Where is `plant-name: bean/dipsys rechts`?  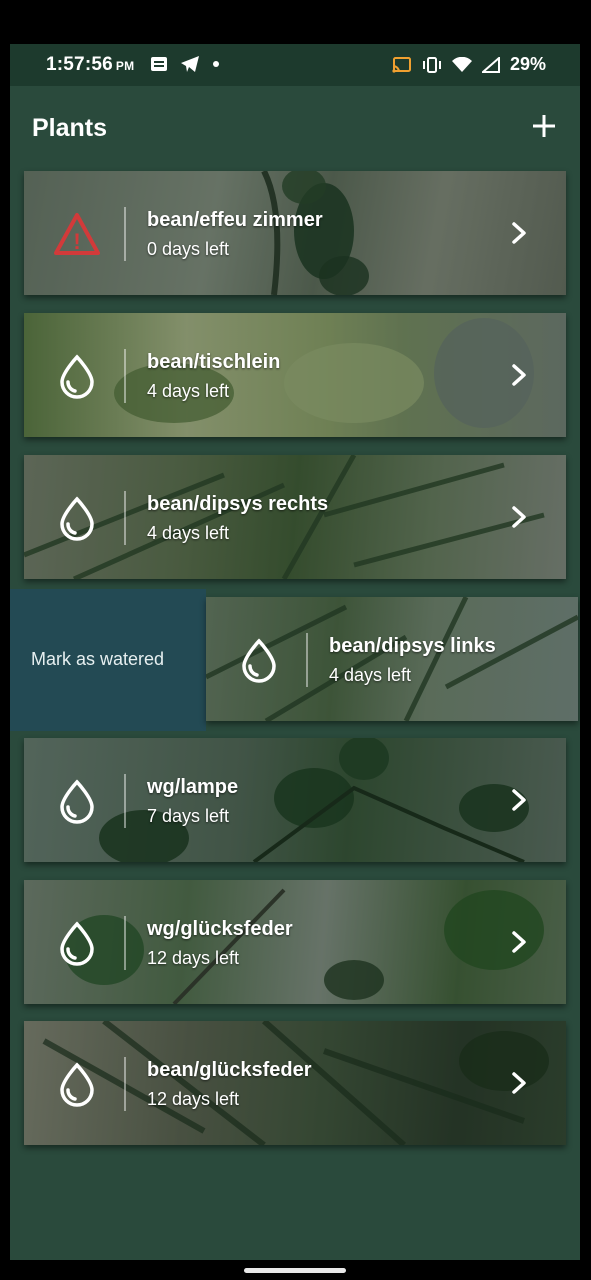
plant-name: bean/dipsys rechts is located at coordinates (238, 504).